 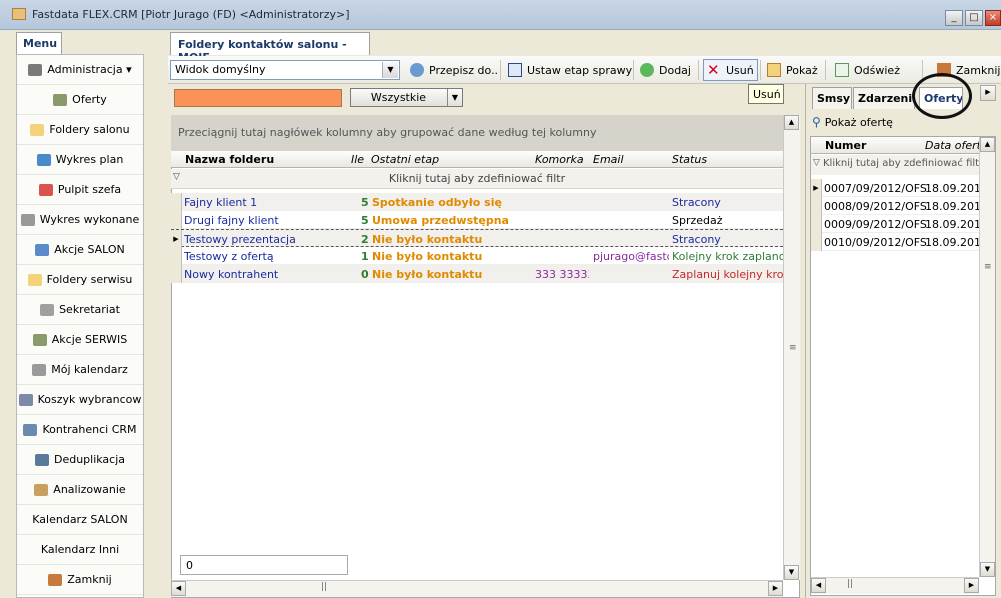 I want to click on column-header-number: Numer, so click(x=870, y=145).